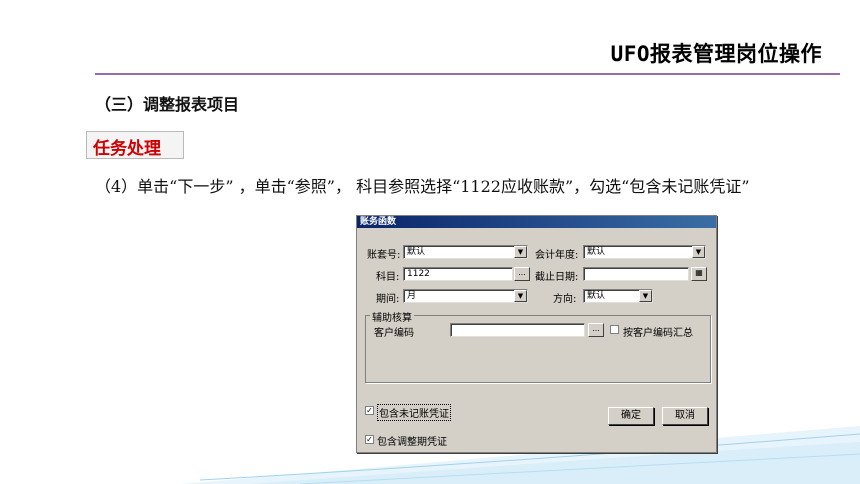 This screenshot has height=484, width=860. Describe the element at coordinates (384, 255) in the screenshot. I see `account-set-label: 账套号:` at that location.